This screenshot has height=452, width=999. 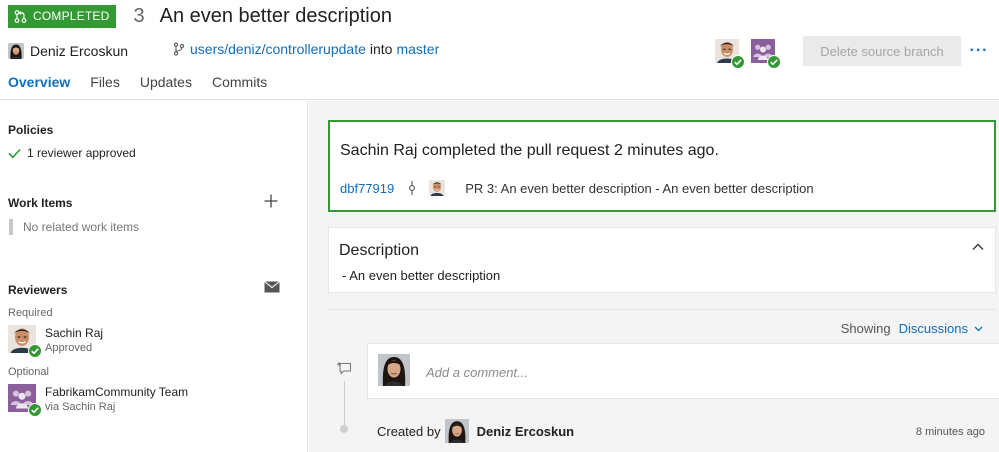 I want to click on description-body: - An even better description, so click(x=421, y=275).